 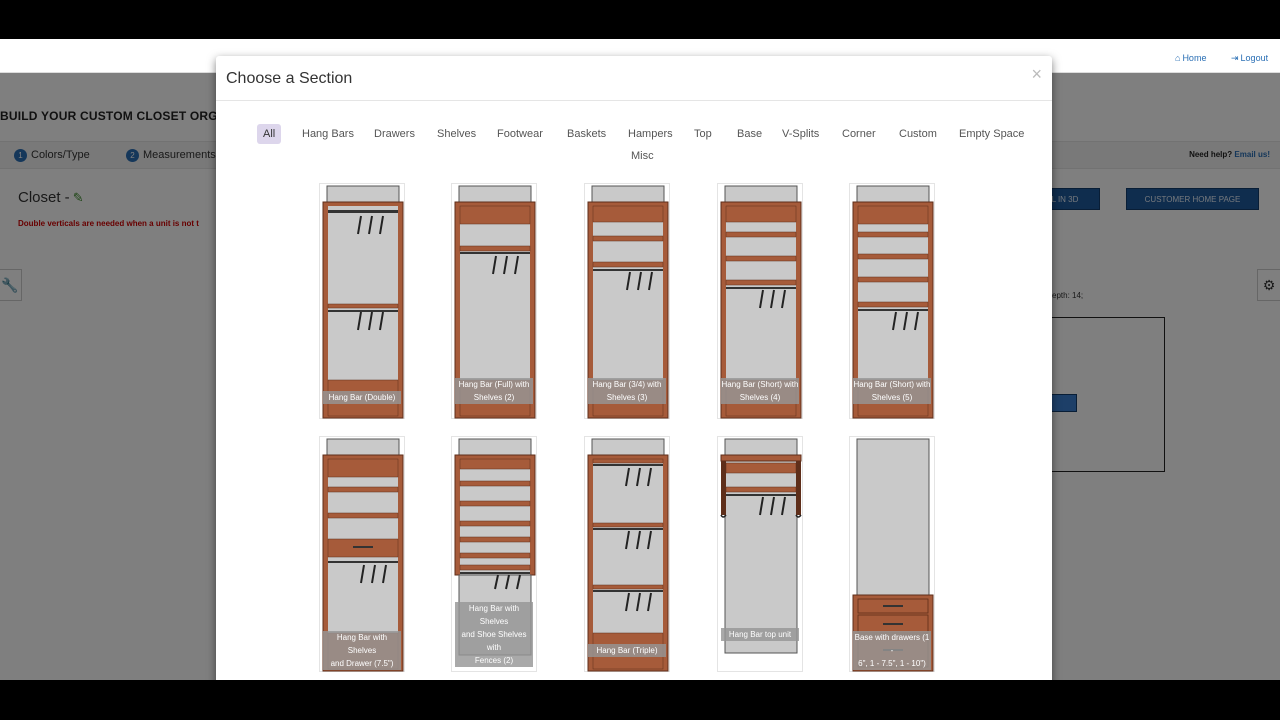 I want to click on home-link-label: Home, so click(x=1194, y=58).